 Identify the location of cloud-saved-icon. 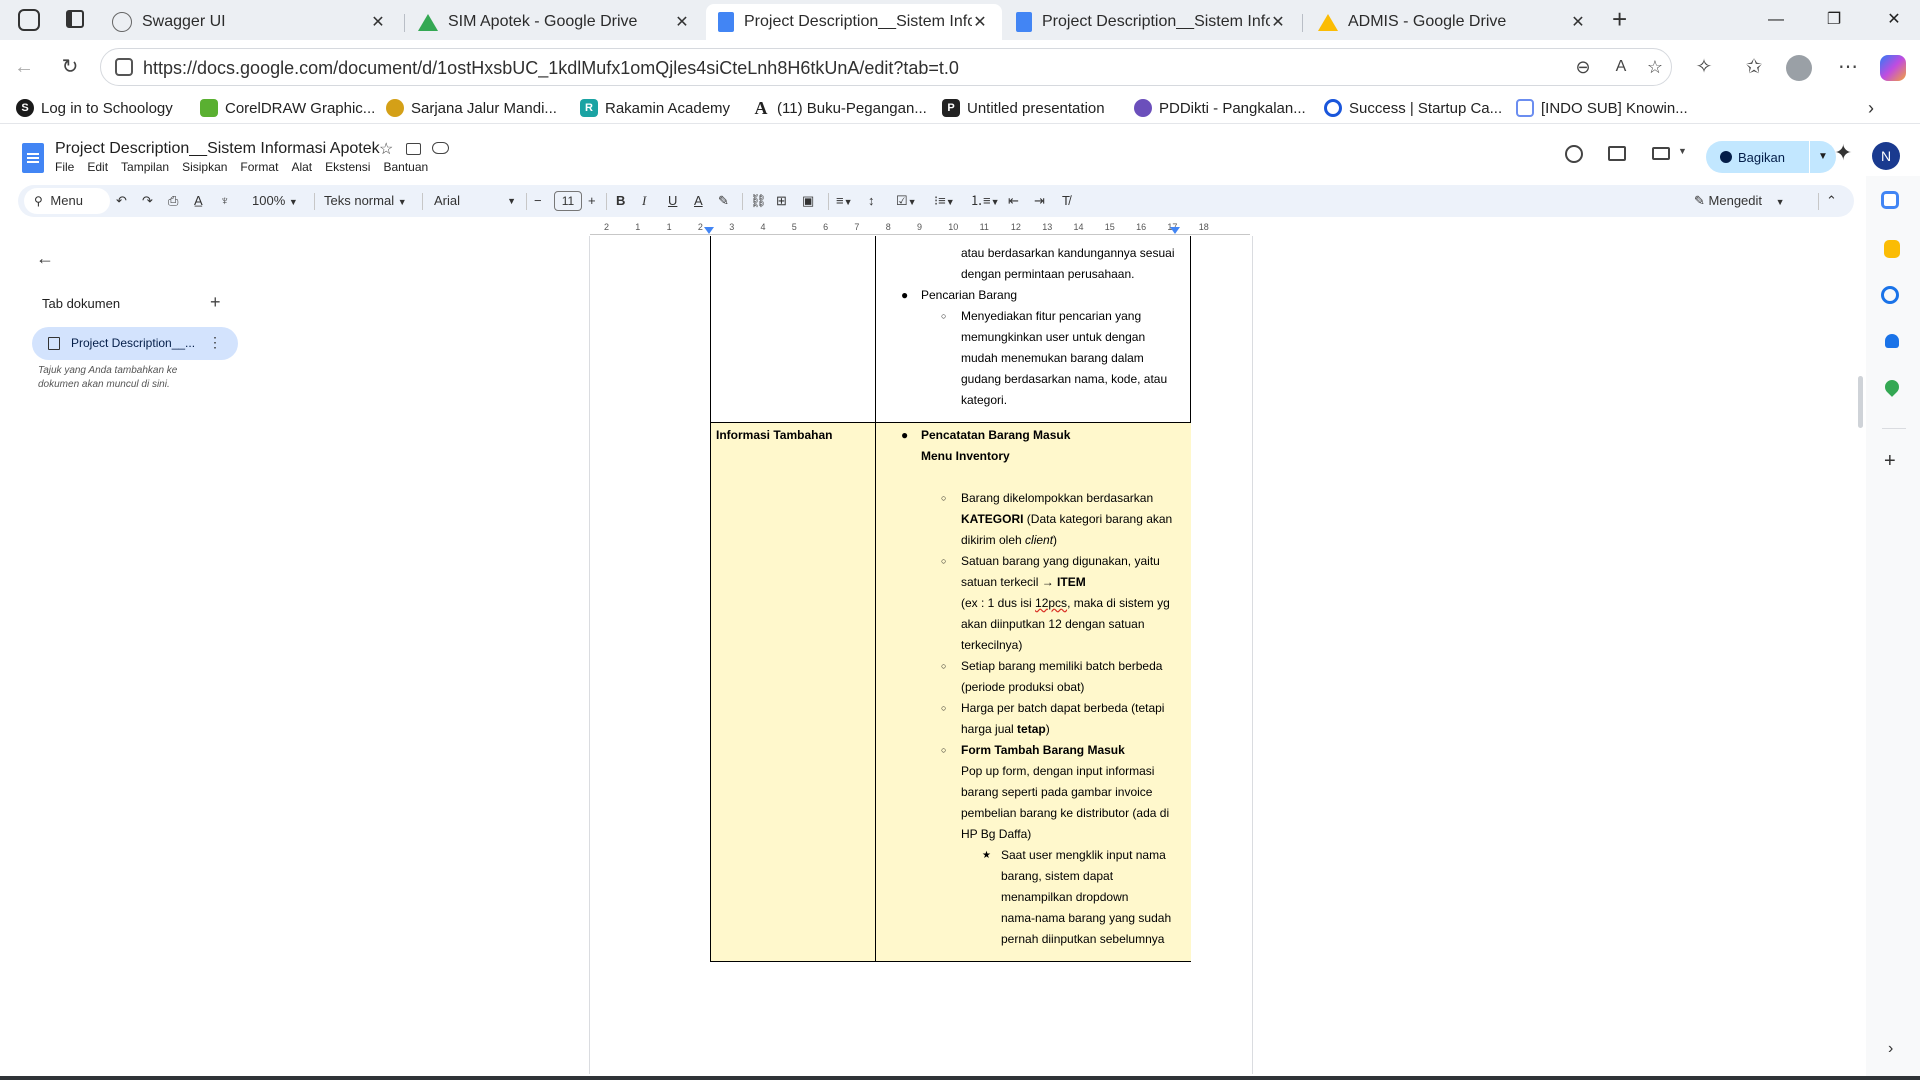
(440, 148).